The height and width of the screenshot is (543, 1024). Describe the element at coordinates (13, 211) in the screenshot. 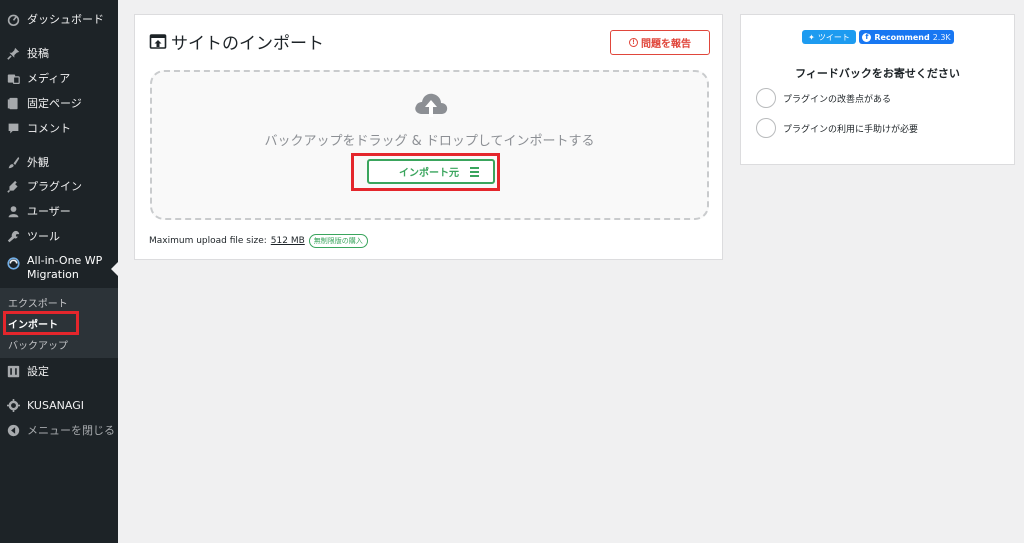

I see `user-icon` at that location.